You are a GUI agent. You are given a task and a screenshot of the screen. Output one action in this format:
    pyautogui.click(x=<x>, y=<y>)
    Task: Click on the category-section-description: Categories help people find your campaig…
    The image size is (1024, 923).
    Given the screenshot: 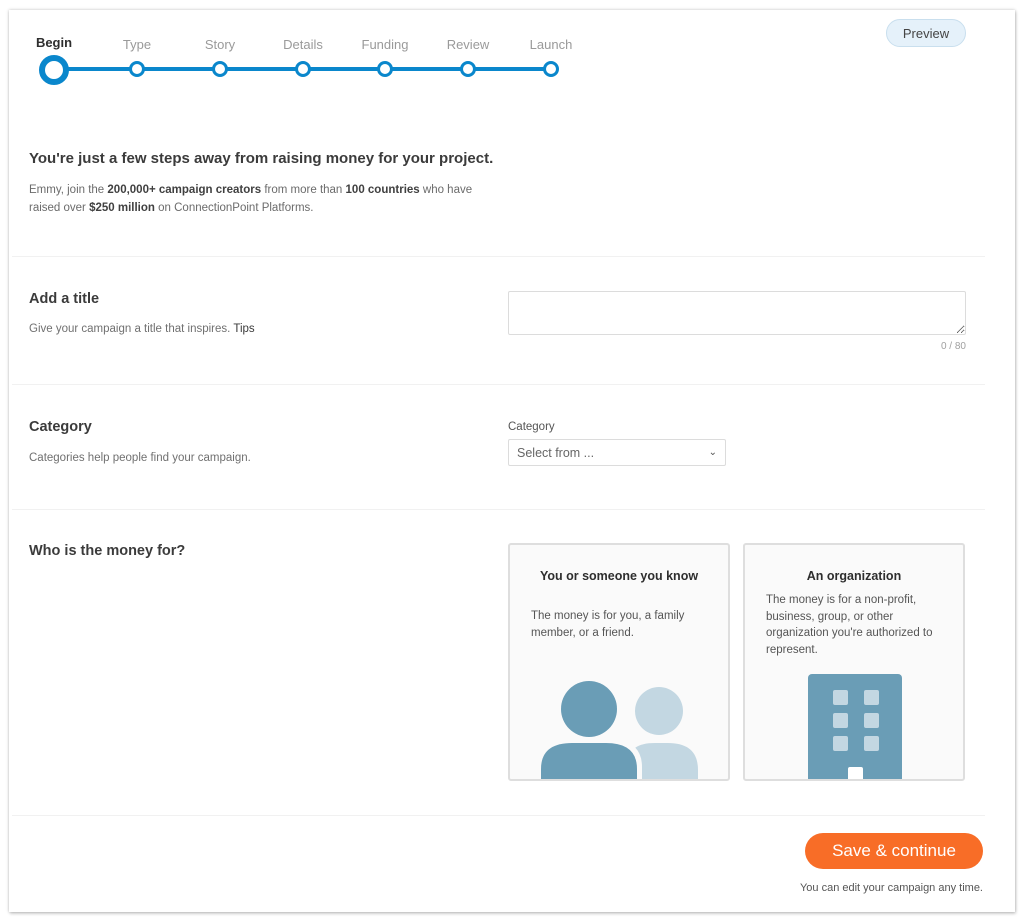 What is the action you would take?
    pyautogui.click(x=140, y=458)
    